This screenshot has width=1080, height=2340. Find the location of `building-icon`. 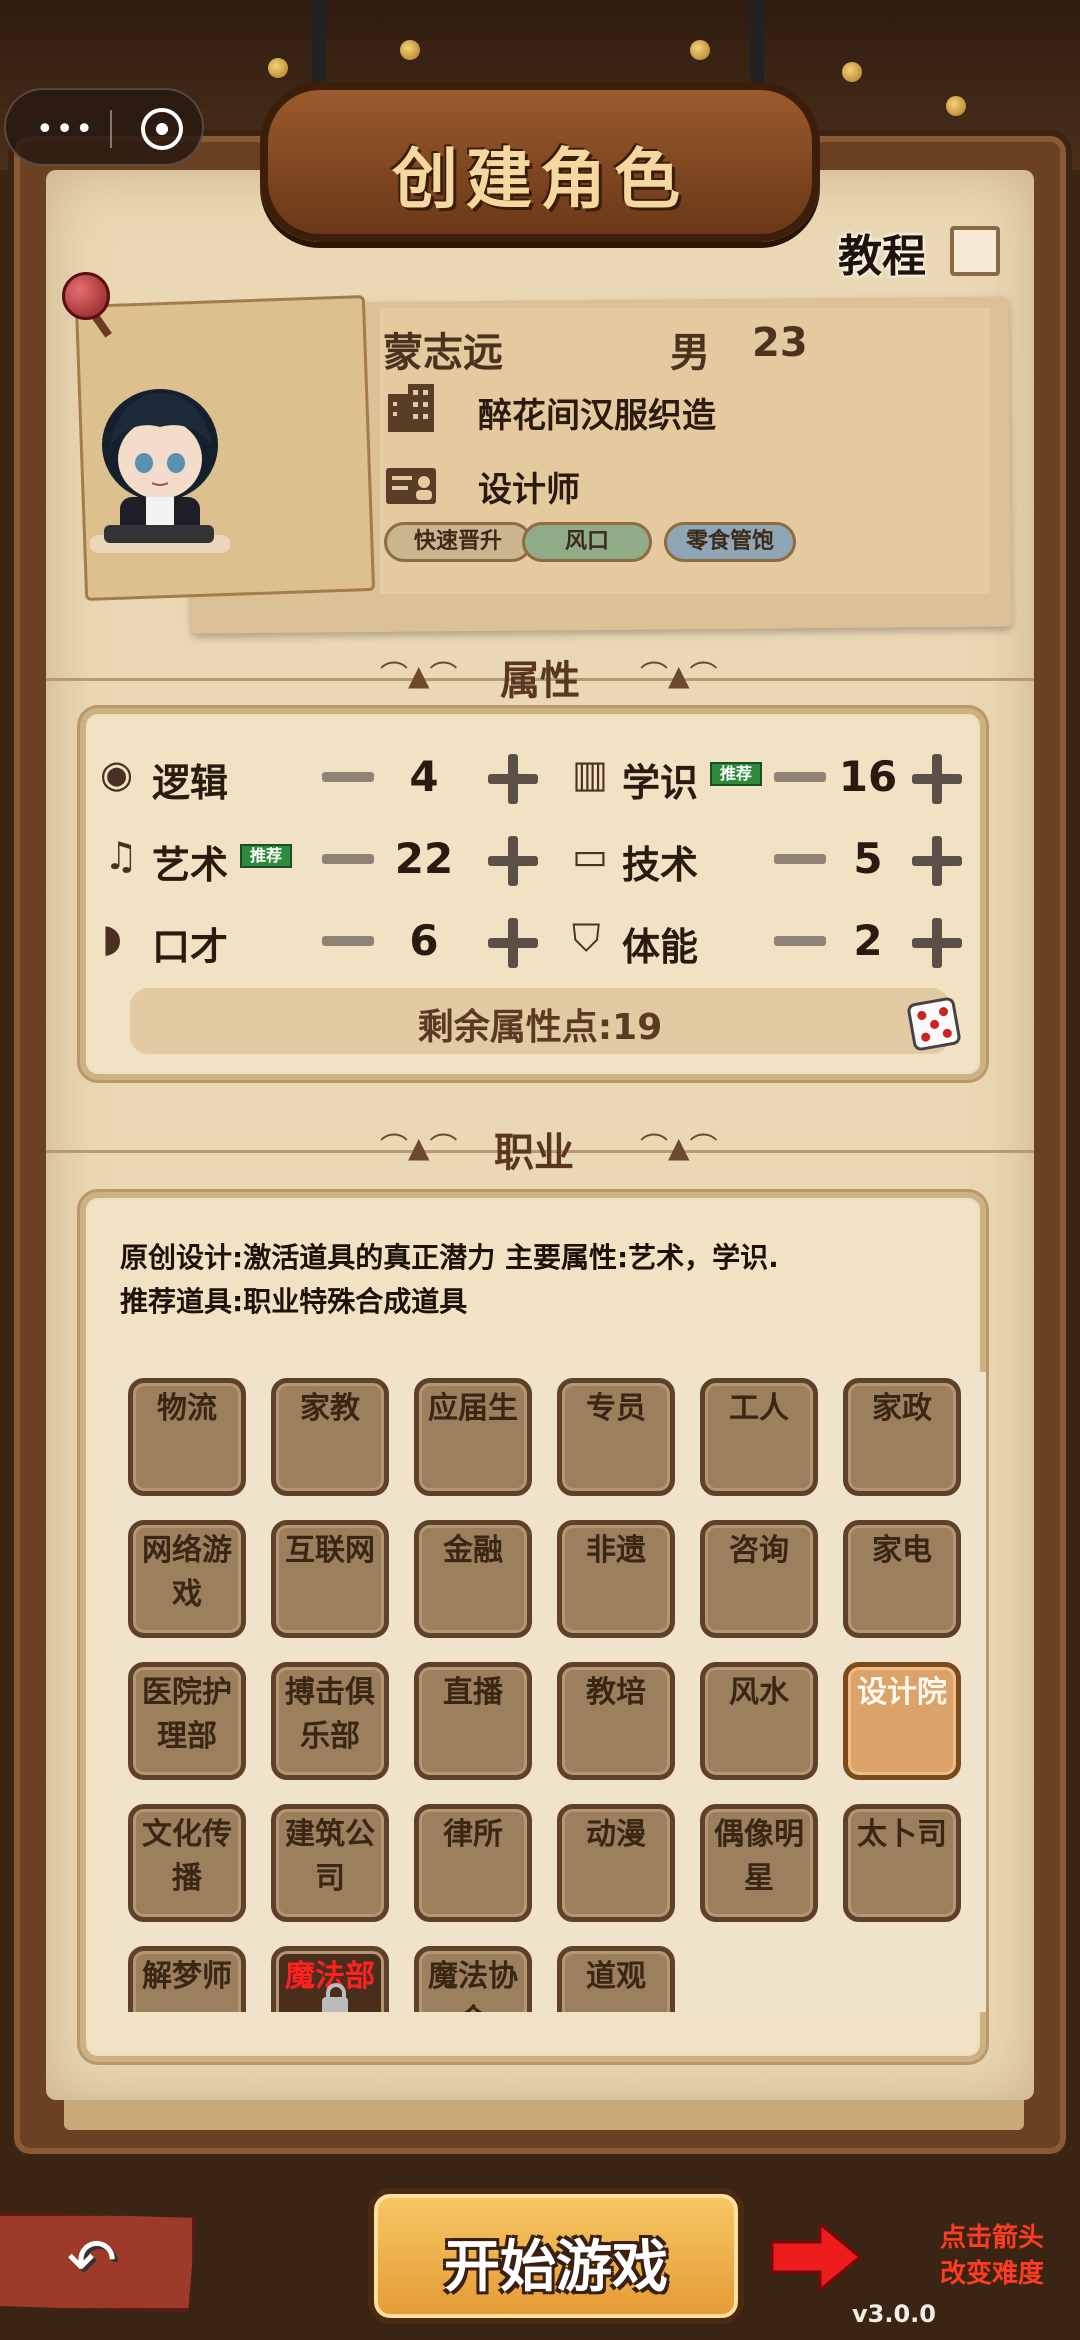

building-icon is located at coordinates (411, 408).